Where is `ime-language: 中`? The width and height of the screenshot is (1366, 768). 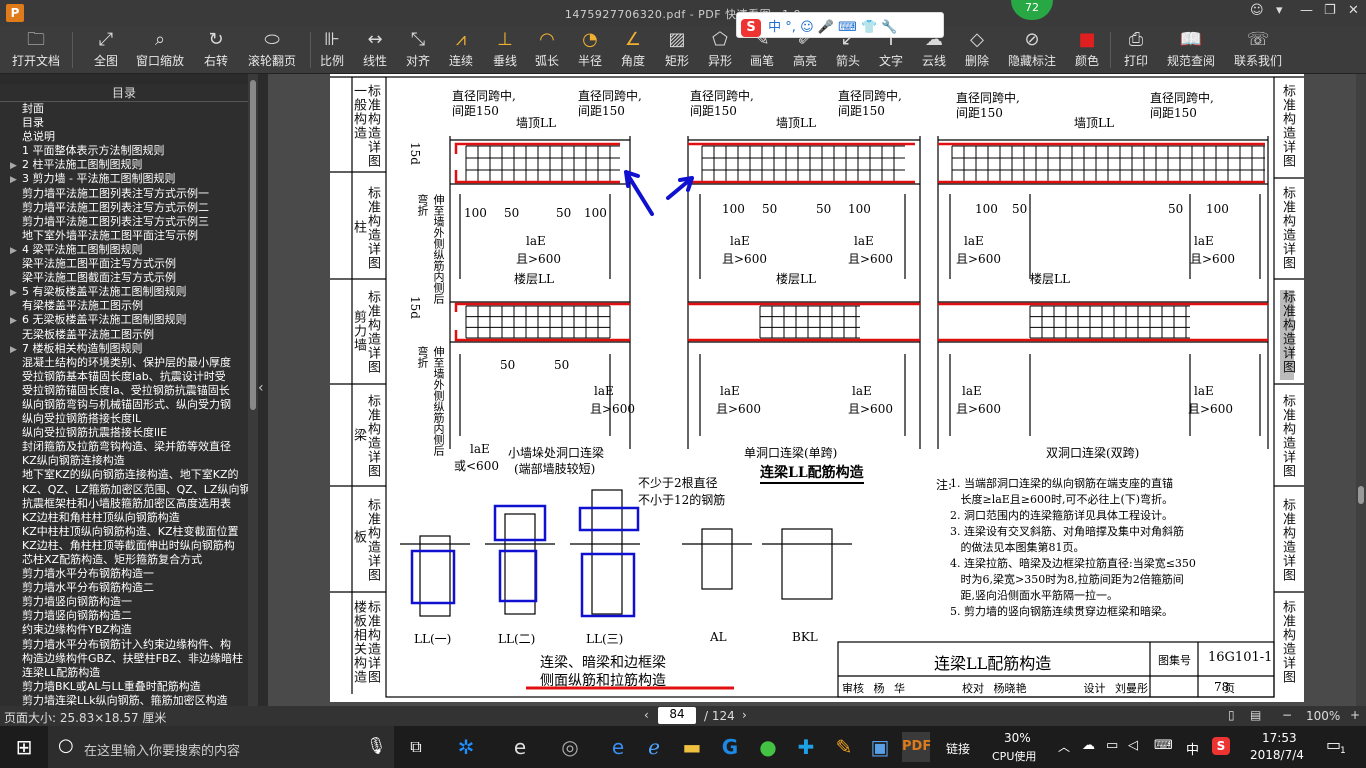
ime-language: 中 is located at coordinates (774, 27).